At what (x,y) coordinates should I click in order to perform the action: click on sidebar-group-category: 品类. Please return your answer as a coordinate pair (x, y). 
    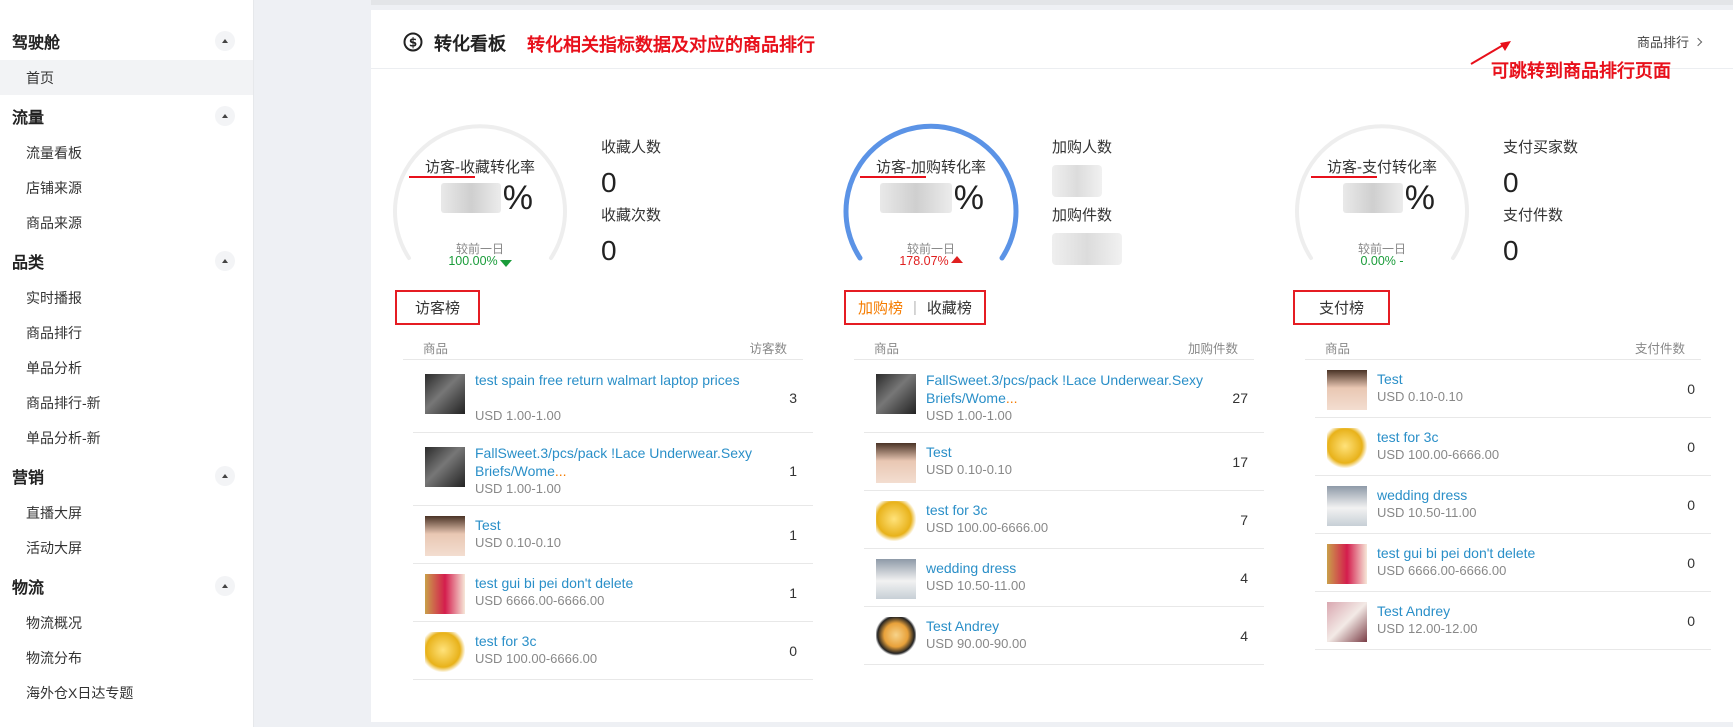
    Looking at the image, I should click on (126, 261).